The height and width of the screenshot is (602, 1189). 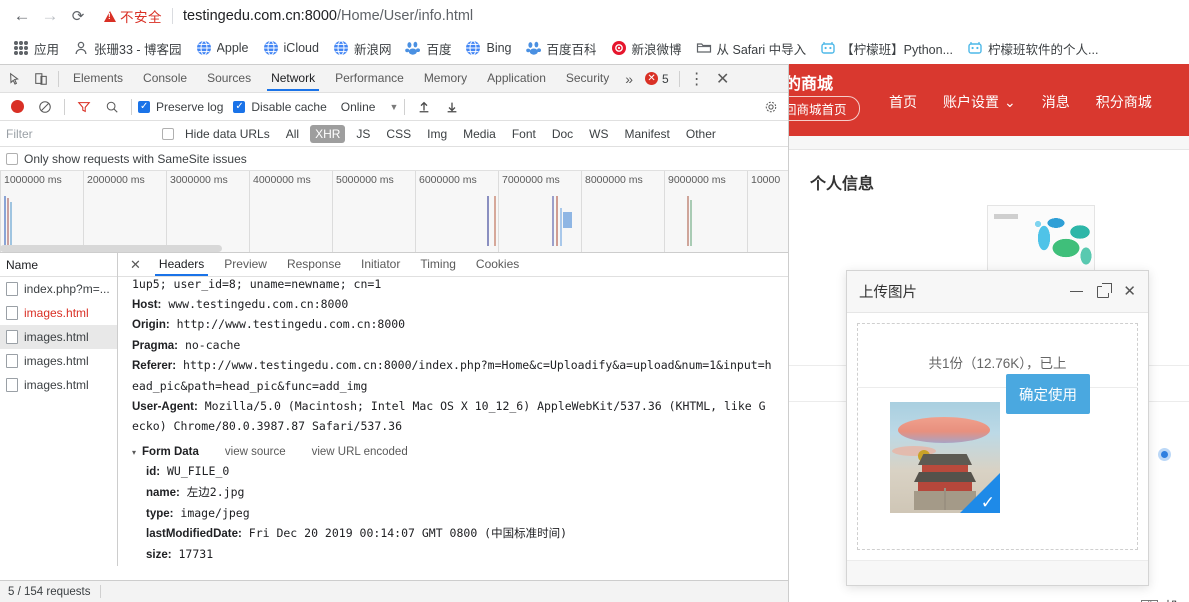 I want to click on bookmark-baike: 百度百科, so click(x=561, y=48).